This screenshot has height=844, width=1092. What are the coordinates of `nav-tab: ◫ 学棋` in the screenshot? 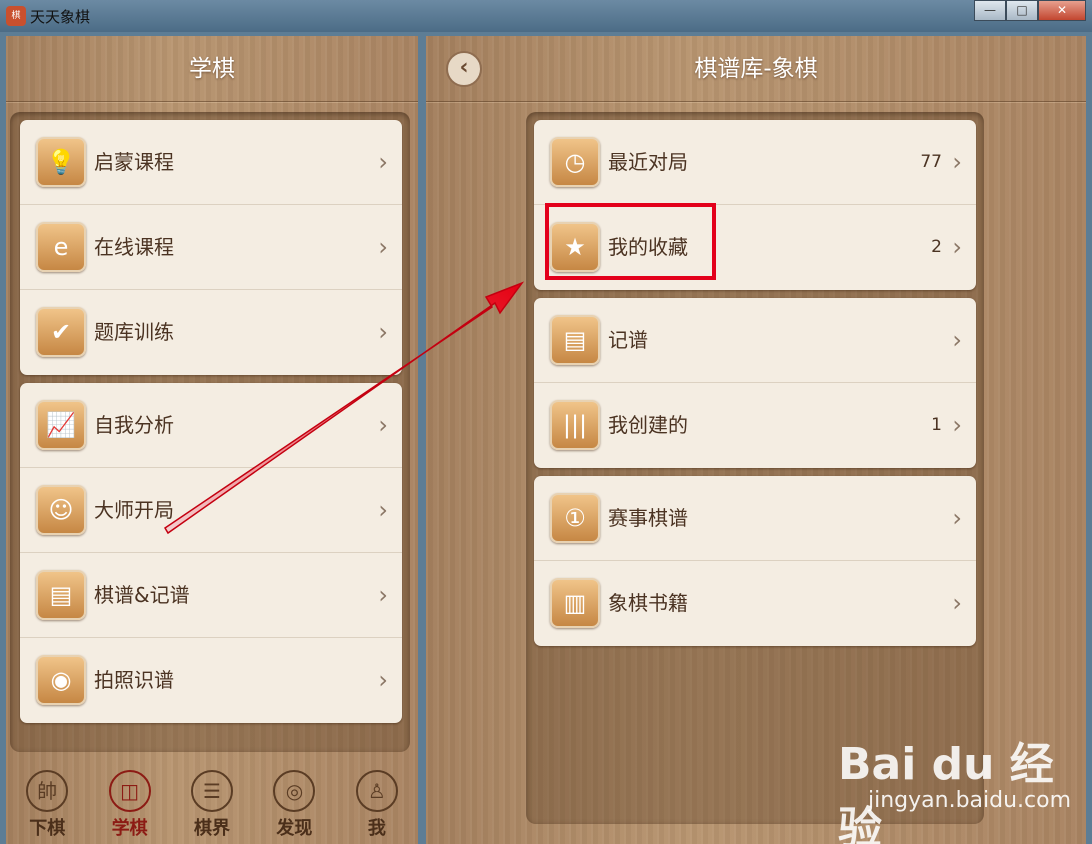 It's located at (129, 804).